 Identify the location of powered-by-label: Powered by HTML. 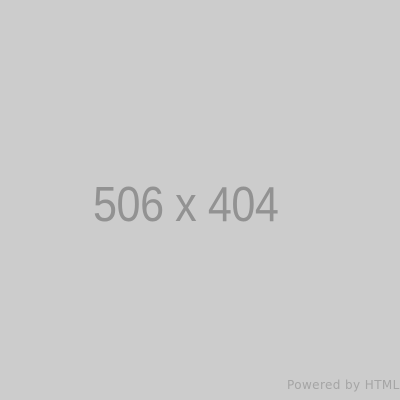
(343, 385).